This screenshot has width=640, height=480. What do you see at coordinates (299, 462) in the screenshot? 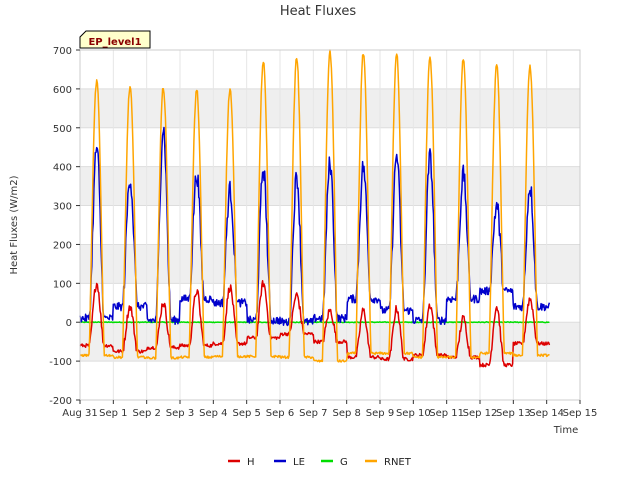
I see `legend-label-le: LE` at bounding box center [299, 462].